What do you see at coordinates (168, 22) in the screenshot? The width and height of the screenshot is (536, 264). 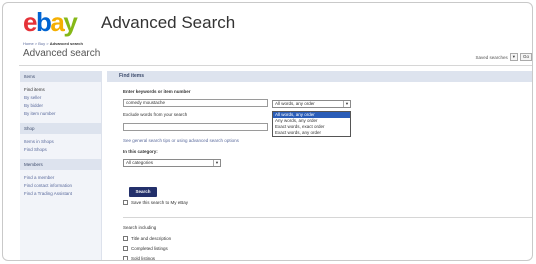 I see `app-title: Advanced Search` at bounding box center [168, 22].